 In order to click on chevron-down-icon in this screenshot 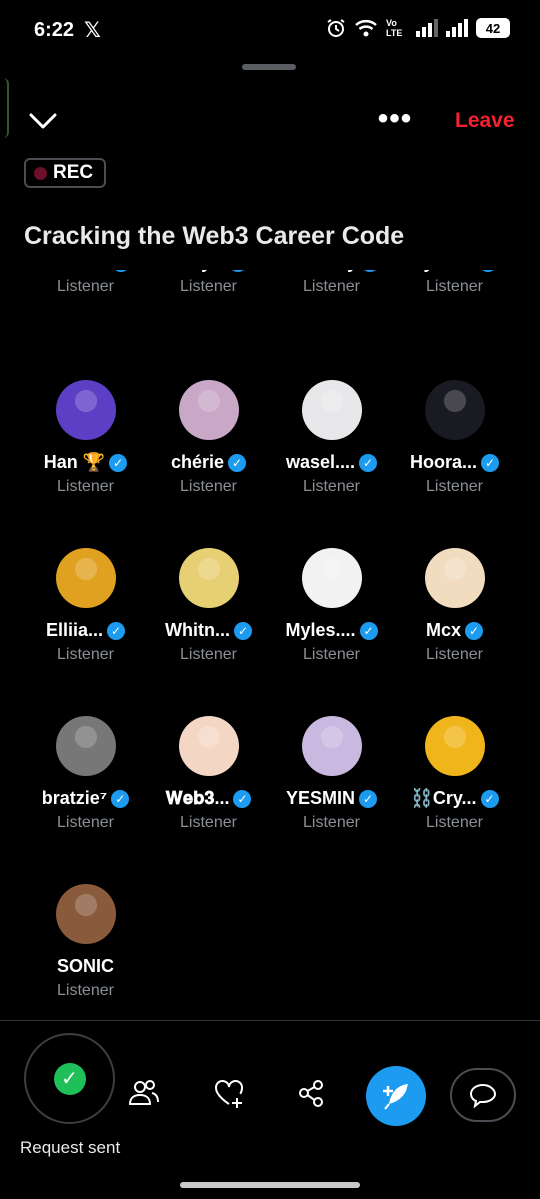, I will do `click(43, 121)`.